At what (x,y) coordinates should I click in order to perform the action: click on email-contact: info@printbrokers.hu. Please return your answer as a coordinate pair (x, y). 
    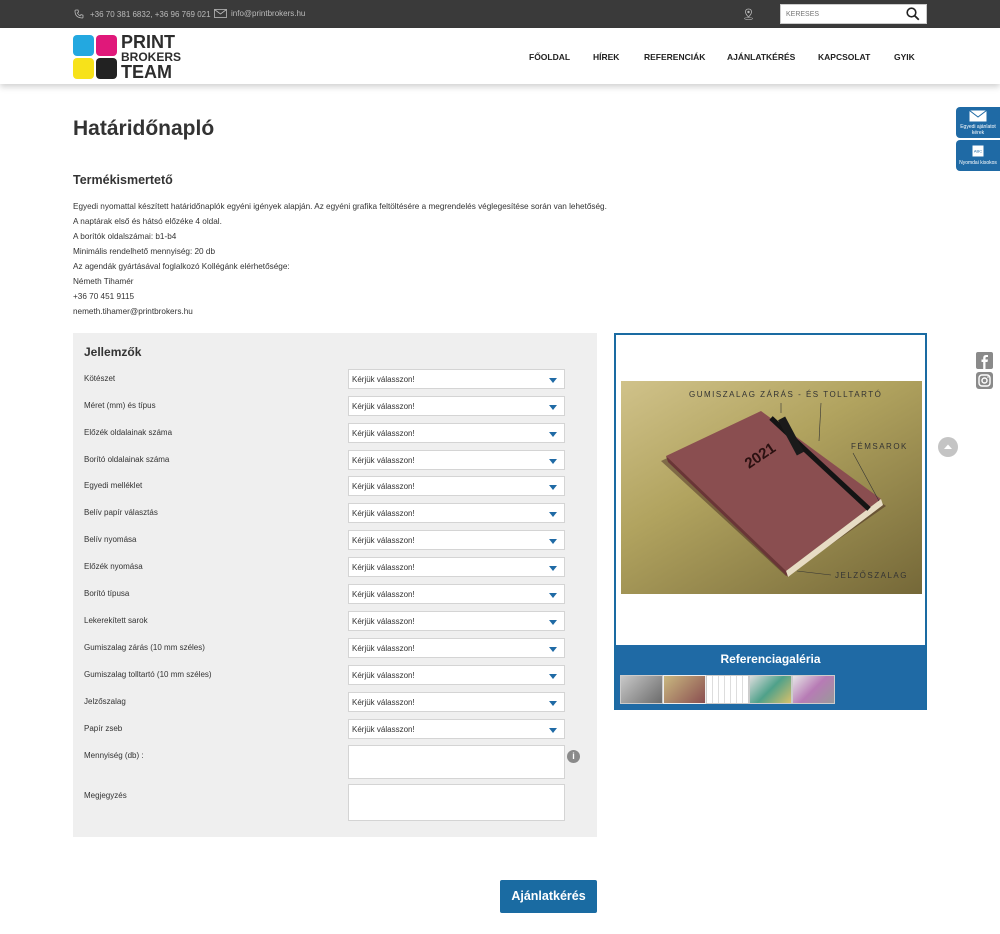
    Looking at the image, I should click on (259, 13).